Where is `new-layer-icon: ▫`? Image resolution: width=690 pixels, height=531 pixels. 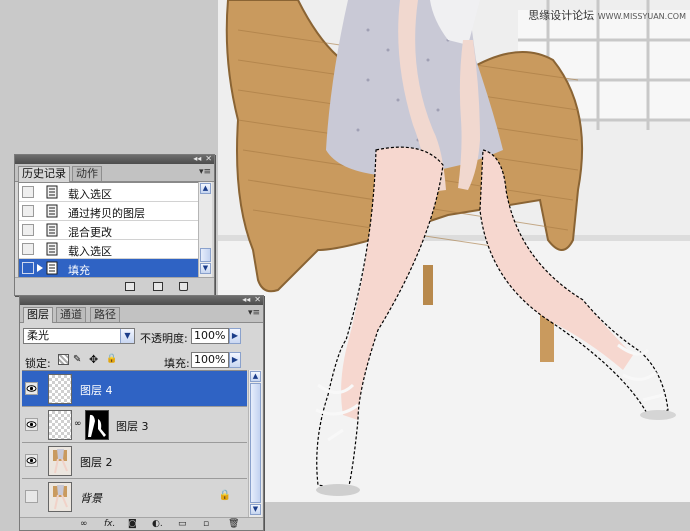 new-layer-icon: ▫ is located at coordinates (206, 524).